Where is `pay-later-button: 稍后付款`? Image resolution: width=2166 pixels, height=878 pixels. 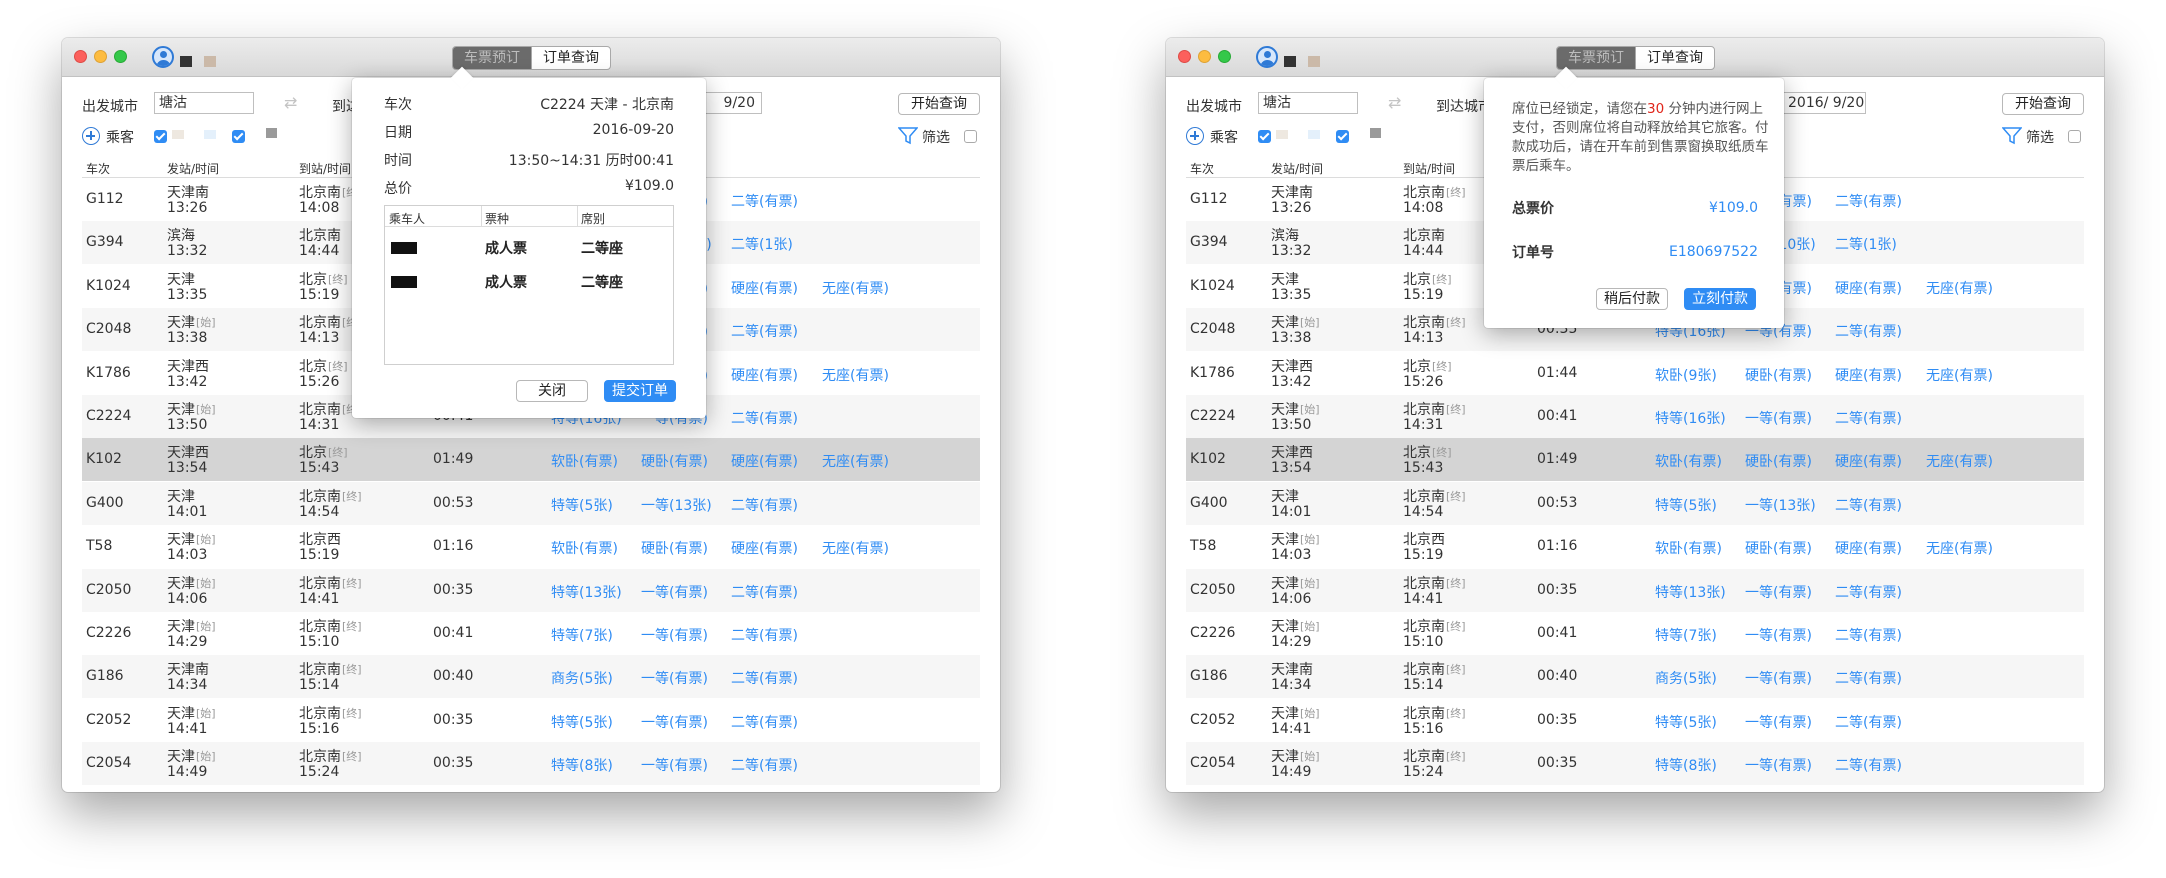 pay-later-button: 稍后付款 is located at coordinates (1632, 299).